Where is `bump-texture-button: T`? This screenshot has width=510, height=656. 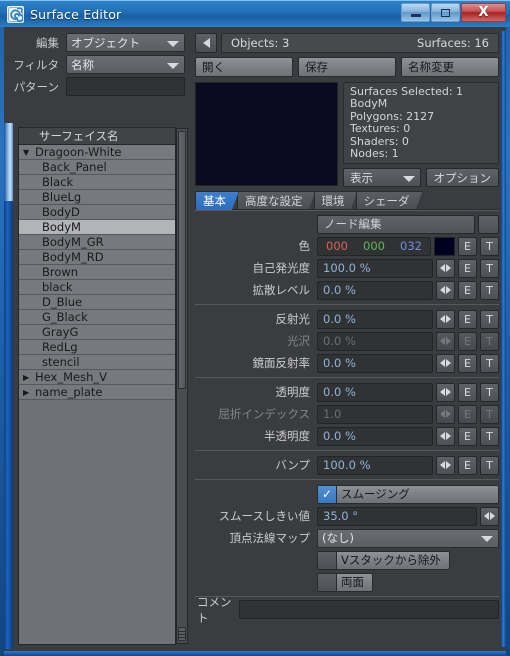
bump-texture-button: T is located at coordinates (489, 465).